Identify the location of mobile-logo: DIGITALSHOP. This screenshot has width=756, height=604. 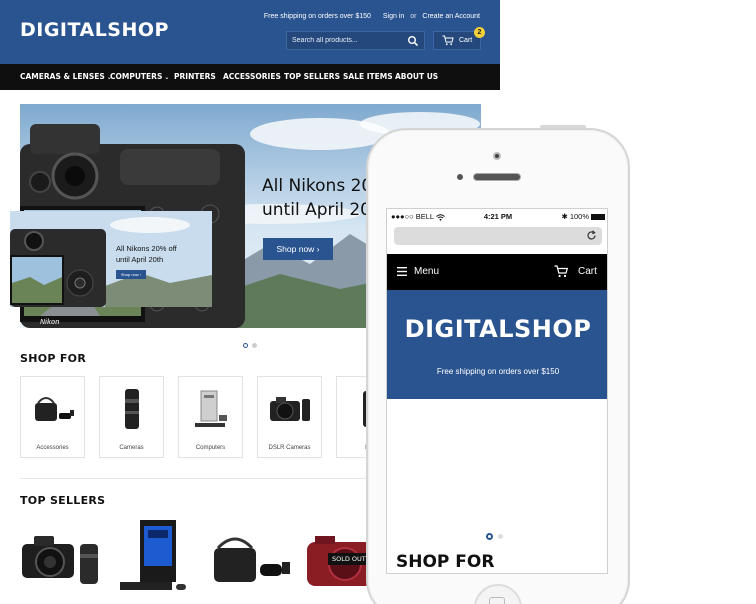
(497, 329).